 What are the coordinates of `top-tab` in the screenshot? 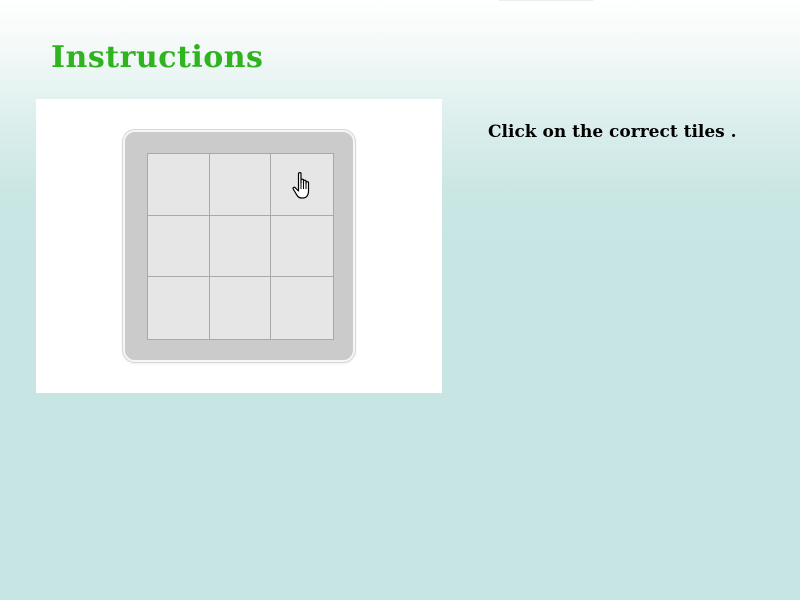 It's located at (546, 0).